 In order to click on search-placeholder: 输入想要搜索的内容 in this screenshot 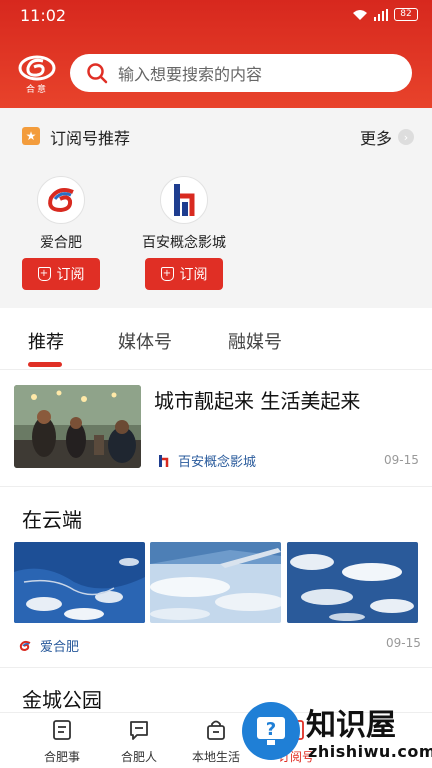, I will do `click(190, 74)`.